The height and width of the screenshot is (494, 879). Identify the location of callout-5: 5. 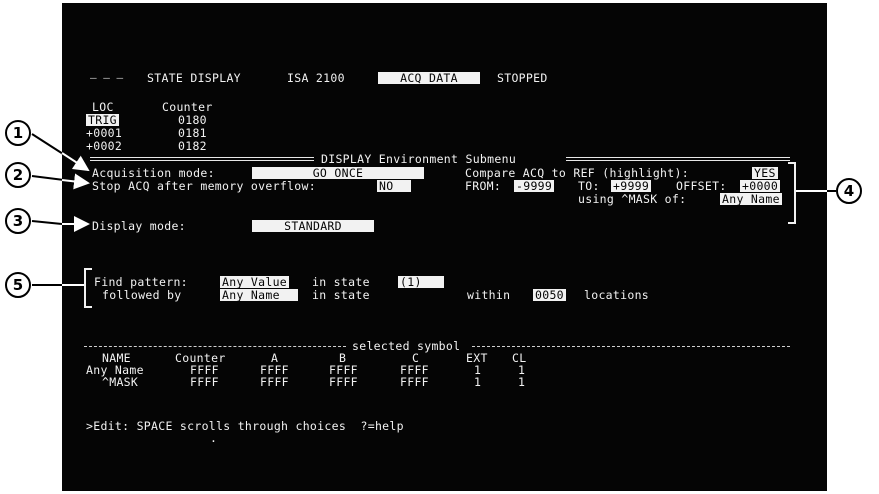
(18, 285).